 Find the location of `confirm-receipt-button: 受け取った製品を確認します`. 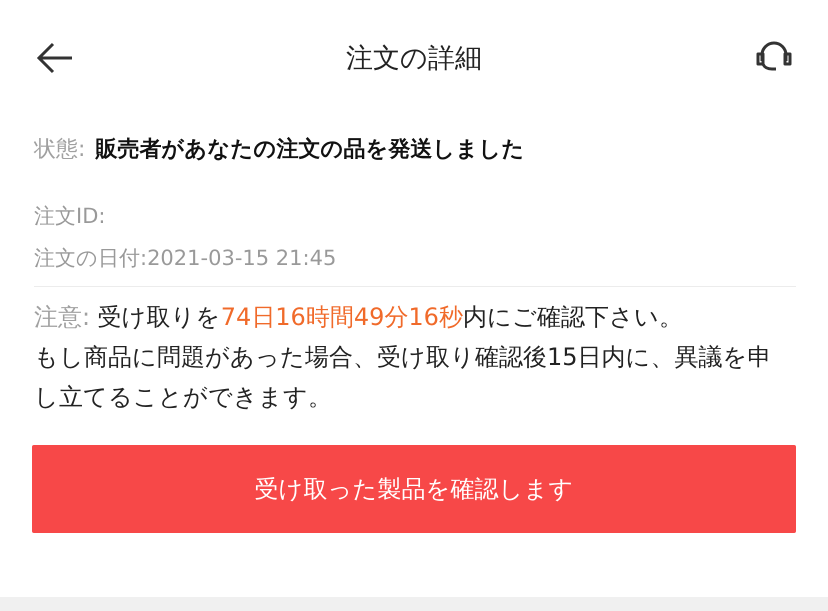

confirm-receipt-button: 受け取った製品を確認します is located at coordinates (414, 489).